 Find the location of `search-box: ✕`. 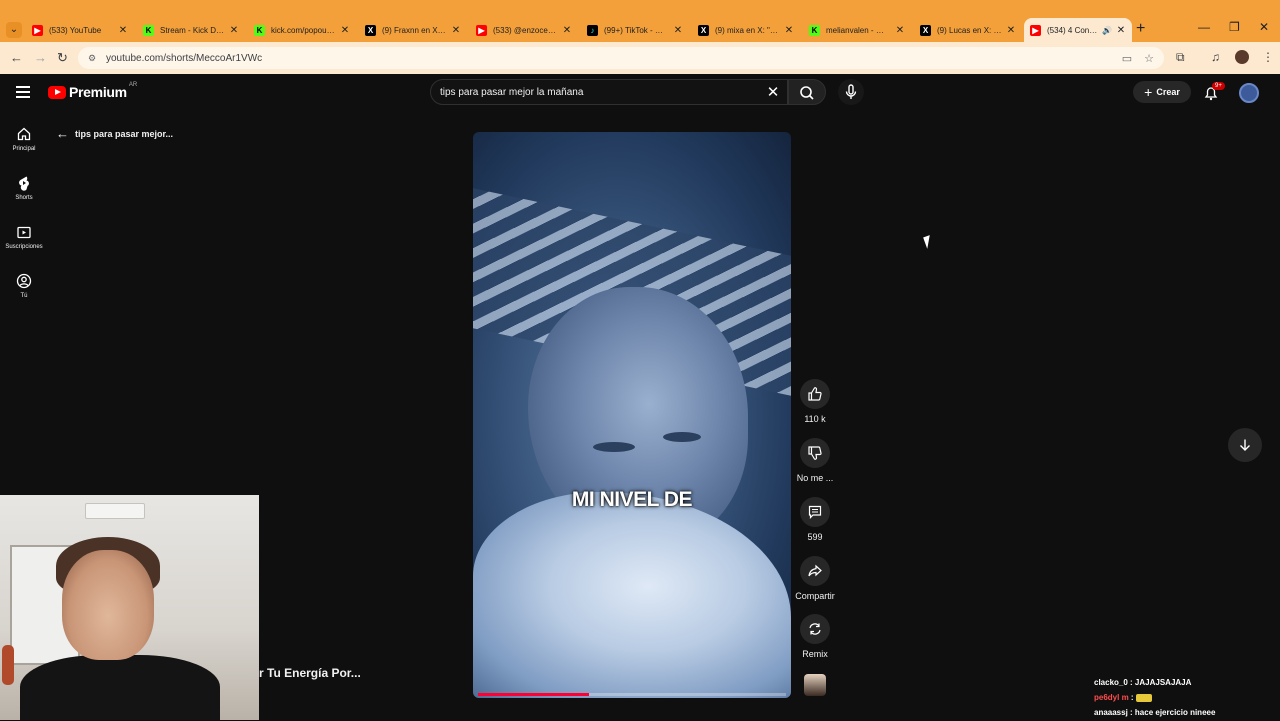

search-box: ✕ is located at coordinates (609, 92).